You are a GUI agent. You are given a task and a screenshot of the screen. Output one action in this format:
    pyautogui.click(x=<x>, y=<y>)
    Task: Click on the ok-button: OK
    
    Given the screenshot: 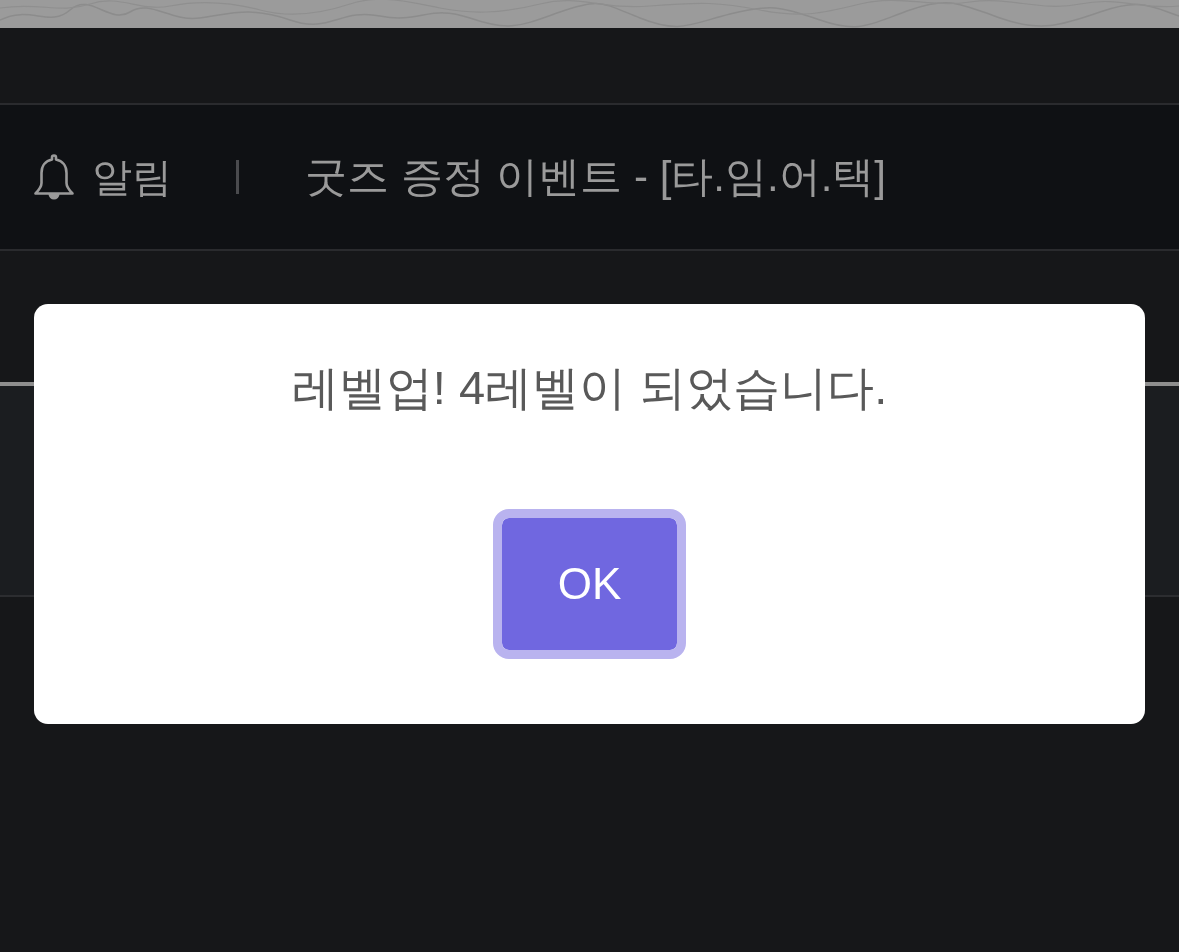 What is the action you would take?
    pyautogui.click(x=589, y=584)
    